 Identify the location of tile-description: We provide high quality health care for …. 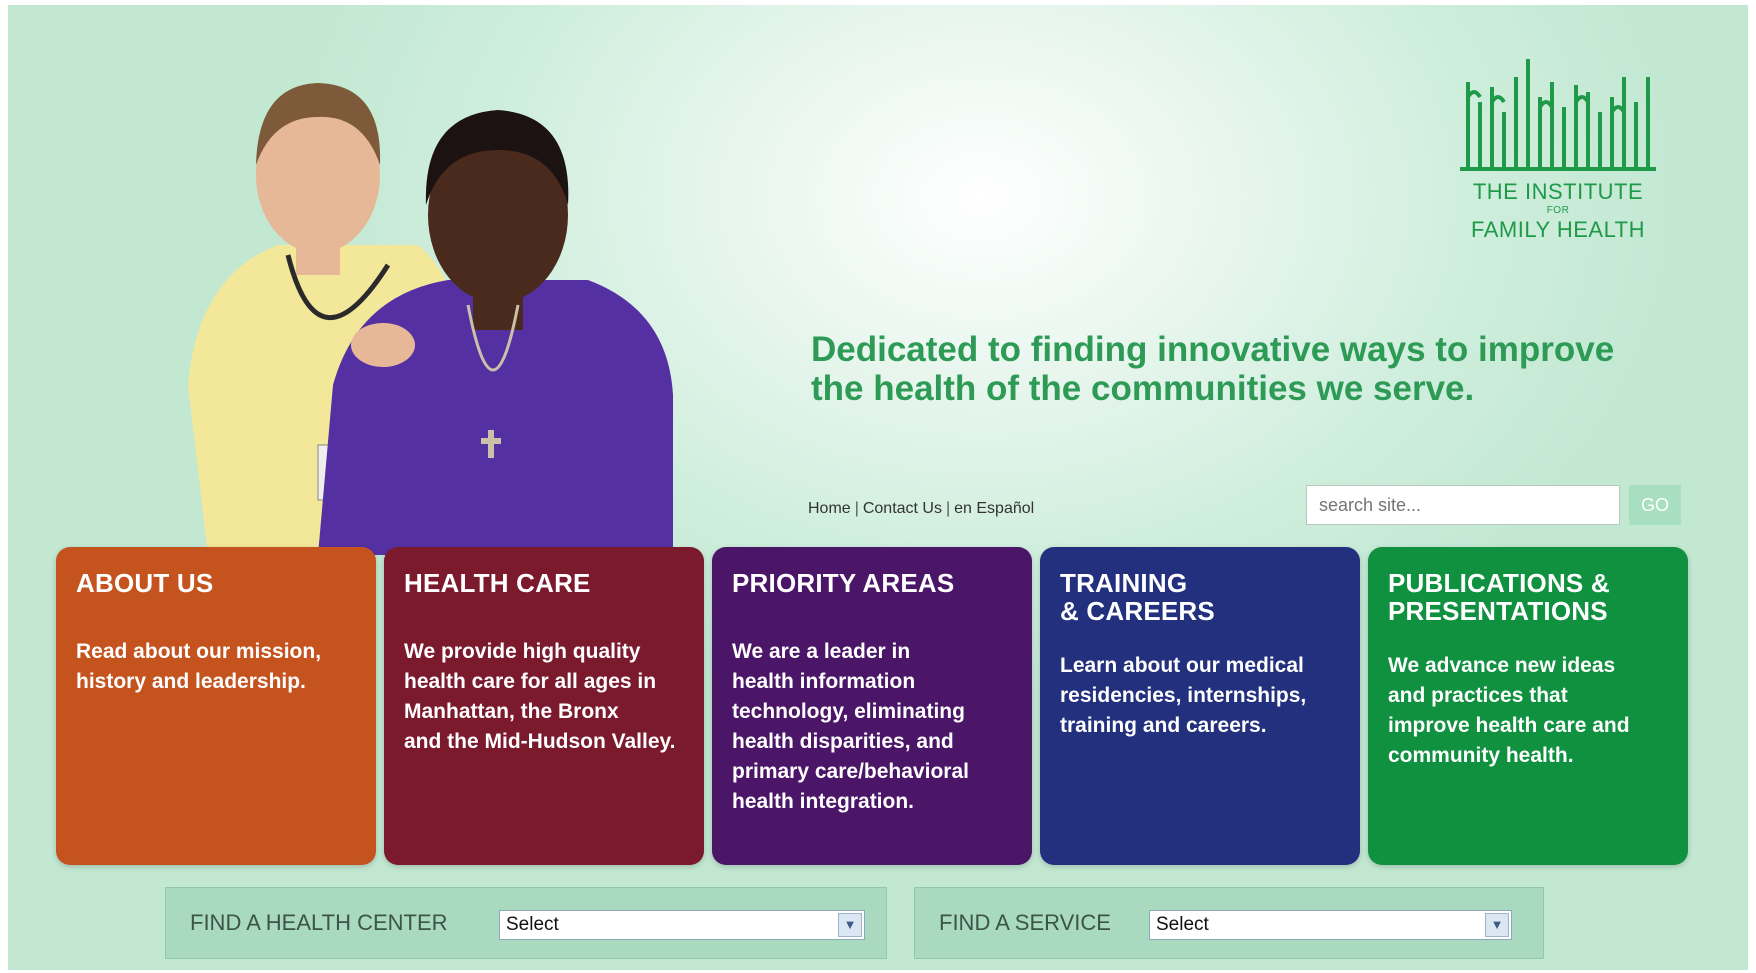
(540, 696).